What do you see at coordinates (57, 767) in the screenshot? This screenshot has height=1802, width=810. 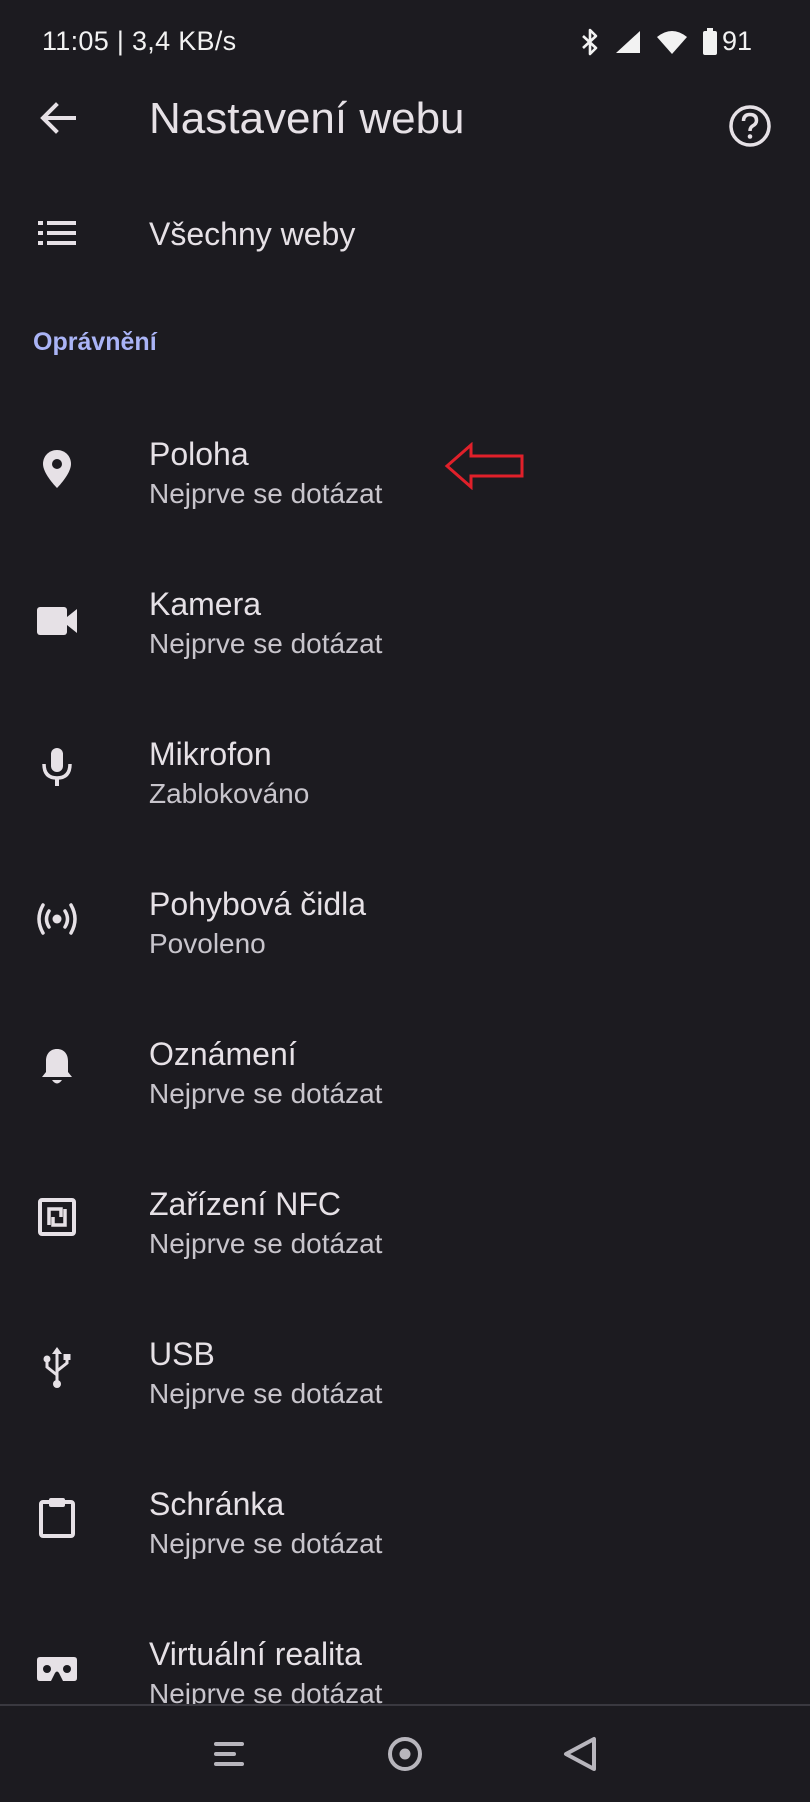 I see `mic-icon` at bounding box center [57, 767].